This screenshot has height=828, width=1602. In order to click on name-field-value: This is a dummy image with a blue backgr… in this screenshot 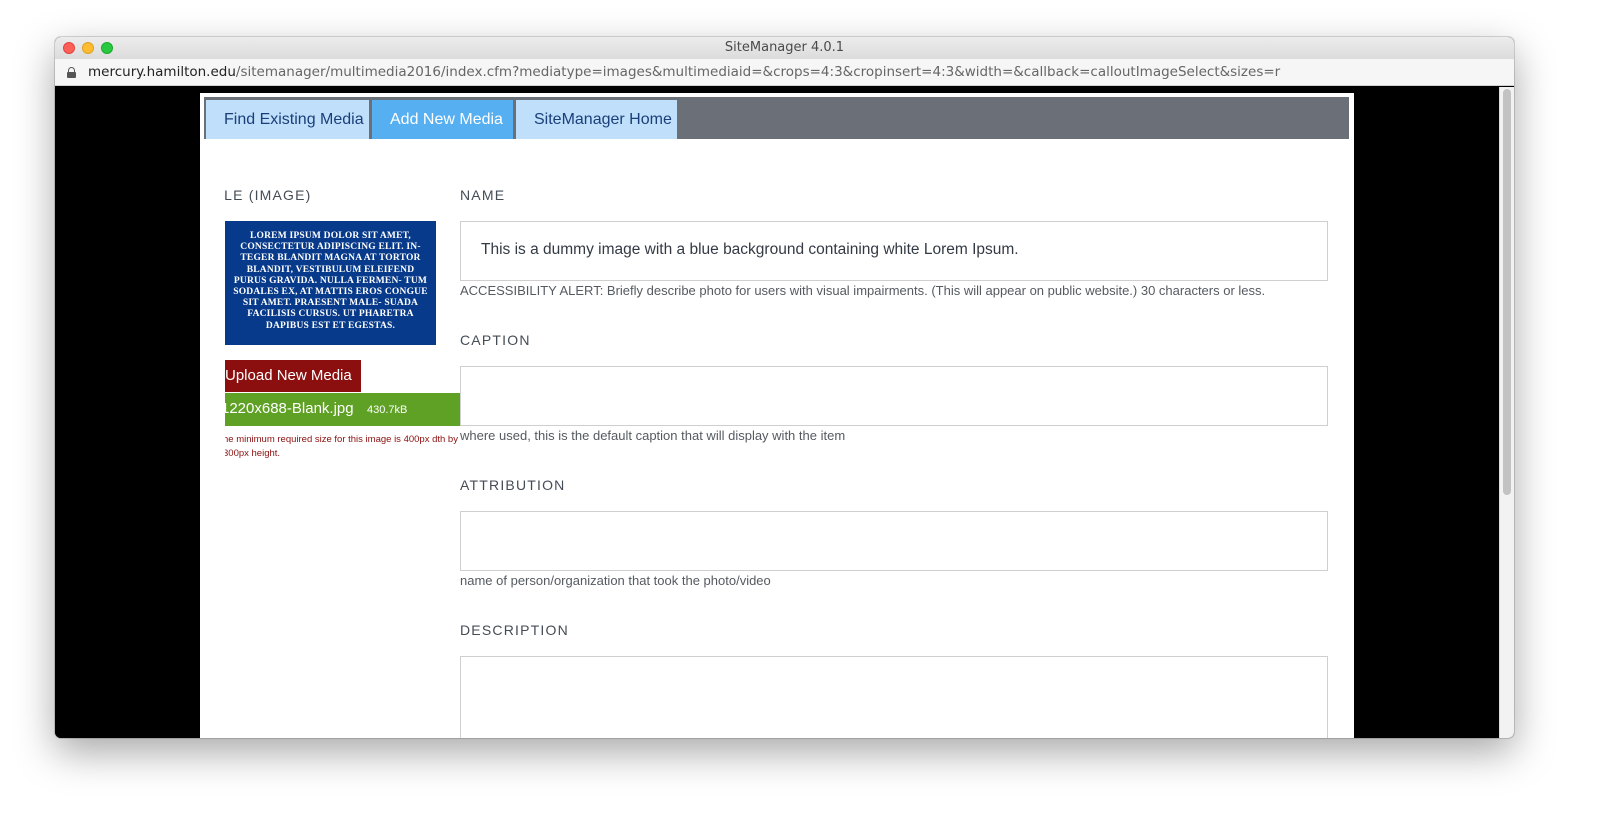, I will do `click(750, 249)`.